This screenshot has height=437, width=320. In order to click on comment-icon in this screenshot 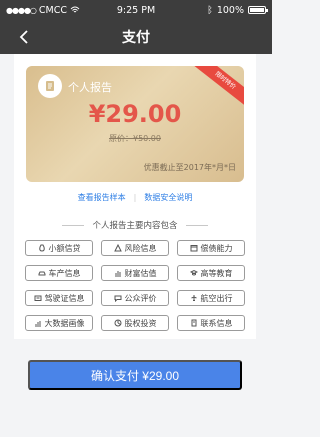, I will do `click(117, 298)`.